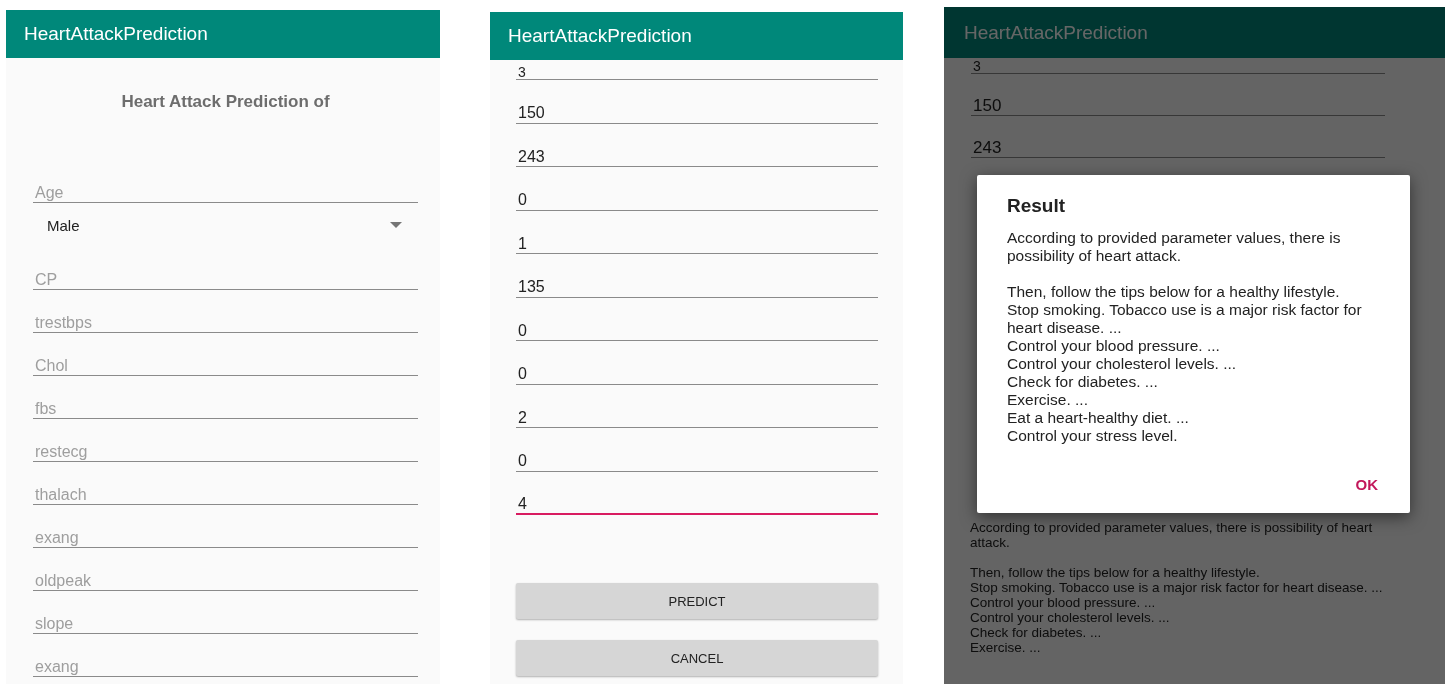 This screenshot has width=1448, height=684. Describe the element at coordinates (225, 409) in the screenshot. I see `input-field: fbs` at that location.